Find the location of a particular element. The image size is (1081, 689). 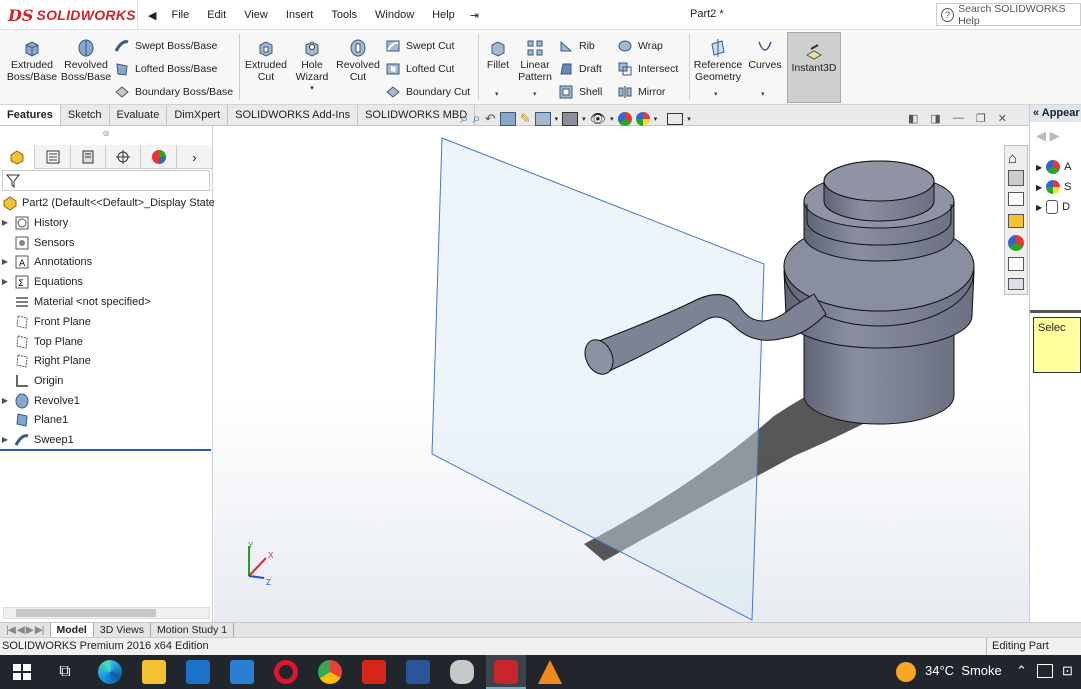

tree-item-plane1: Plane1 is located at coordinates (34, 419).